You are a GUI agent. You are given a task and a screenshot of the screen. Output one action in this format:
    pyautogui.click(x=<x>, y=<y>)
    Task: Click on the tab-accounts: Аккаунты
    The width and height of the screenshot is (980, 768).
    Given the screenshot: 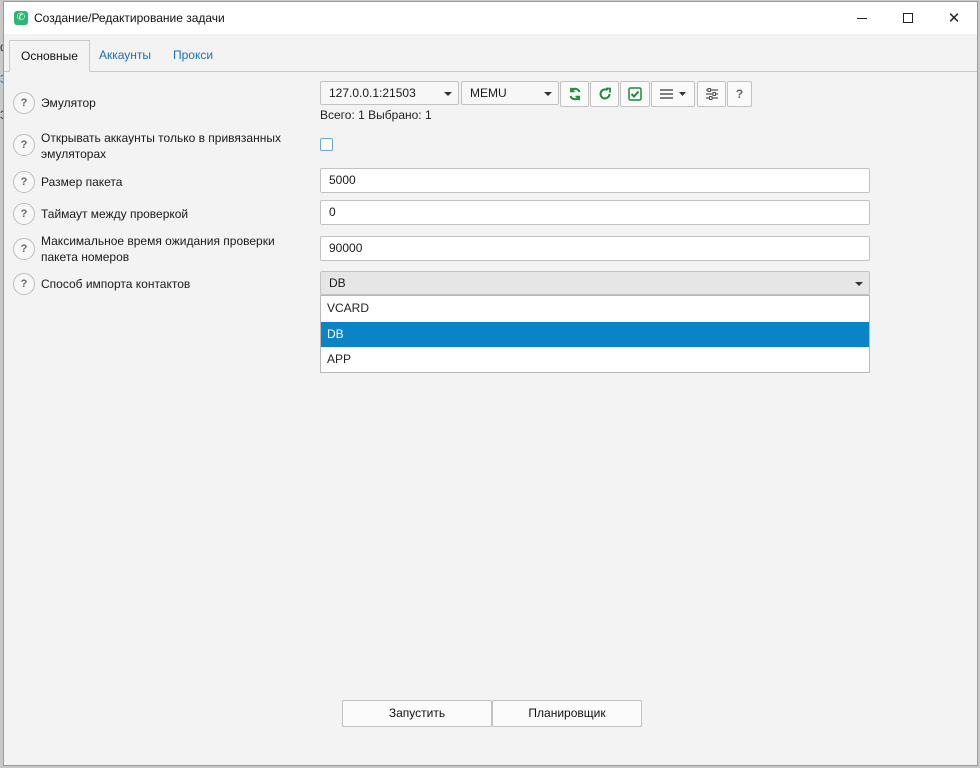 What is the action you would take?
    pyautogui.click(x=125, y=56)
    